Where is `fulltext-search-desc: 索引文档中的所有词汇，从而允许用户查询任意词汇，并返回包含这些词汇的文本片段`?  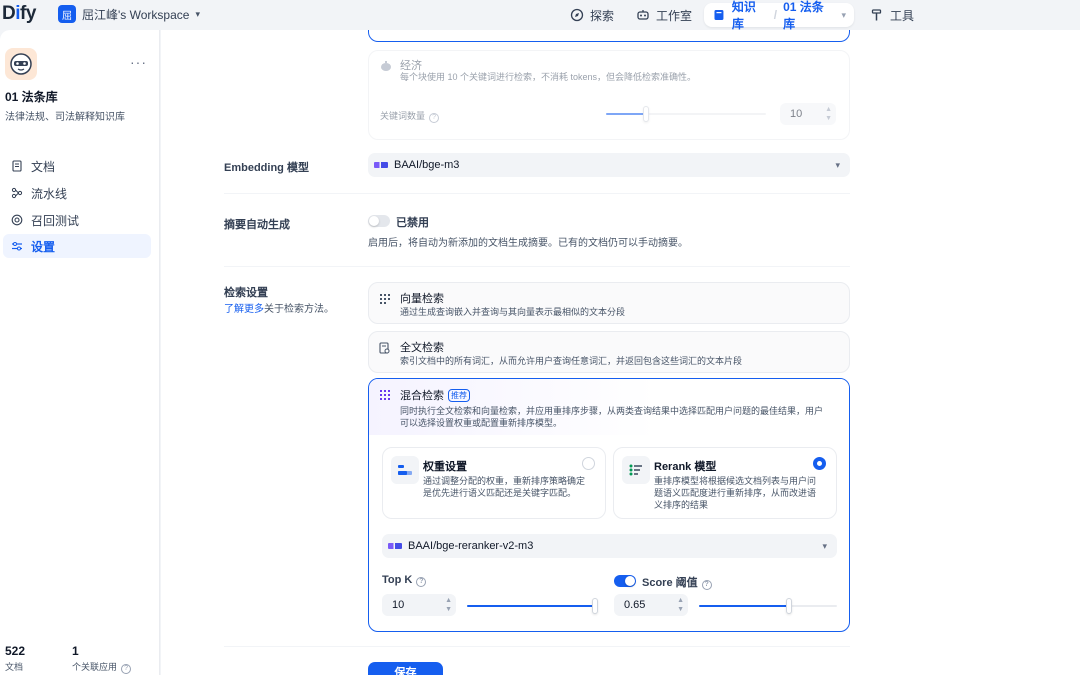
fulltext-search-desc: 索引文档中的所有词汇，从而允许用户查询任意词汇，并返回包含这些词汇的文本片段 is located at coordinates (571, 361).